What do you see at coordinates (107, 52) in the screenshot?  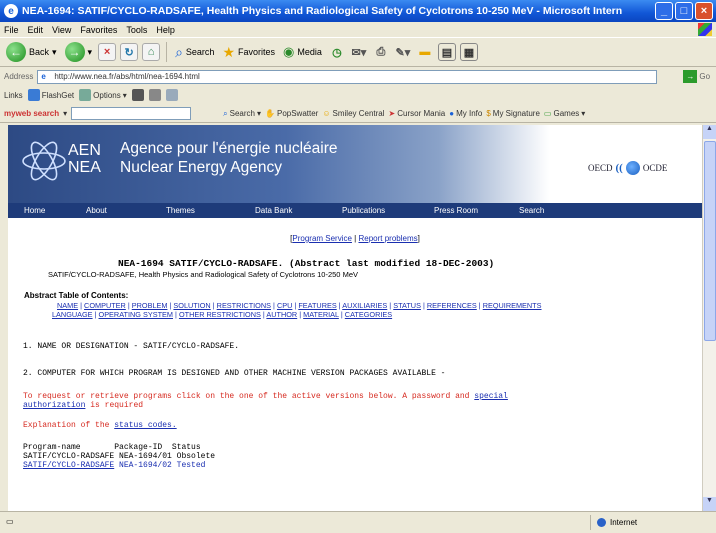 I see `stop-icon: ×` at bounding box center [107, 52].